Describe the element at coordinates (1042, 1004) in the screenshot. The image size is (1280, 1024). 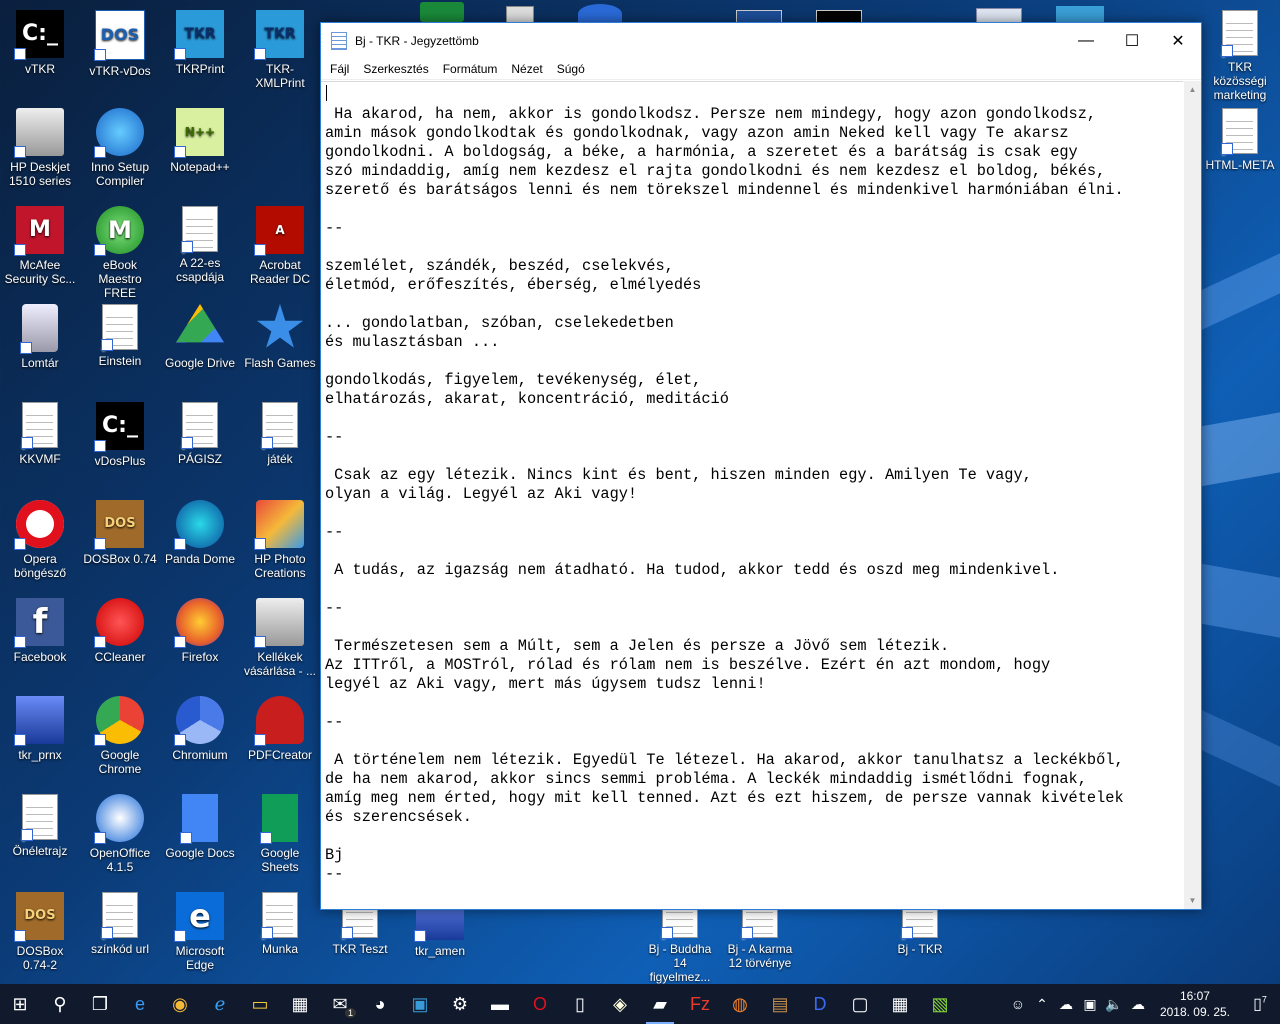
I see `chevron-up-icon: ⌃` at that location.